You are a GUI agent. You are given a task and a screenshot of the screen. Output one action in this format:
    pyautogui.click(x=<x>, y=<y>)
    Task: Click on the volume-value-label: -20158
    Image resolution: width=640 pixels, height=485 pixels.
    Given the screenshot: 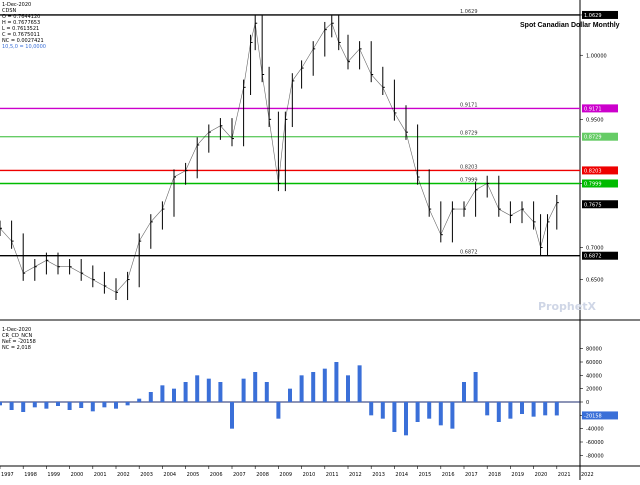 What is the action you would take?
    pyautogui.click(x=593, y=416)
    